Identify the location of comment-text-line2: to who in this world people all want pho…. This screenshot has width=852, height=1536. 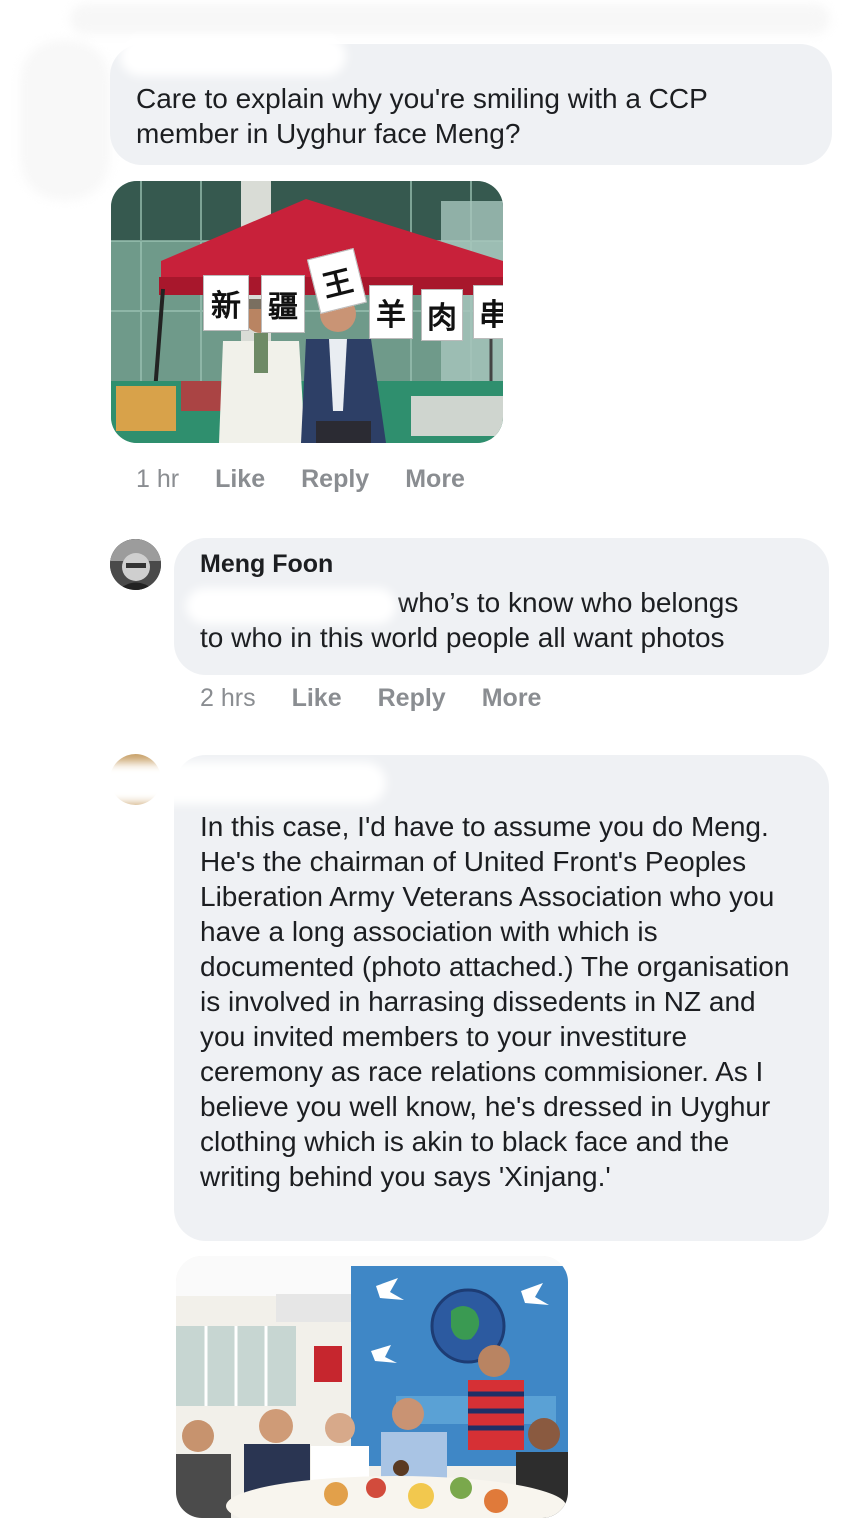
(462, 637).